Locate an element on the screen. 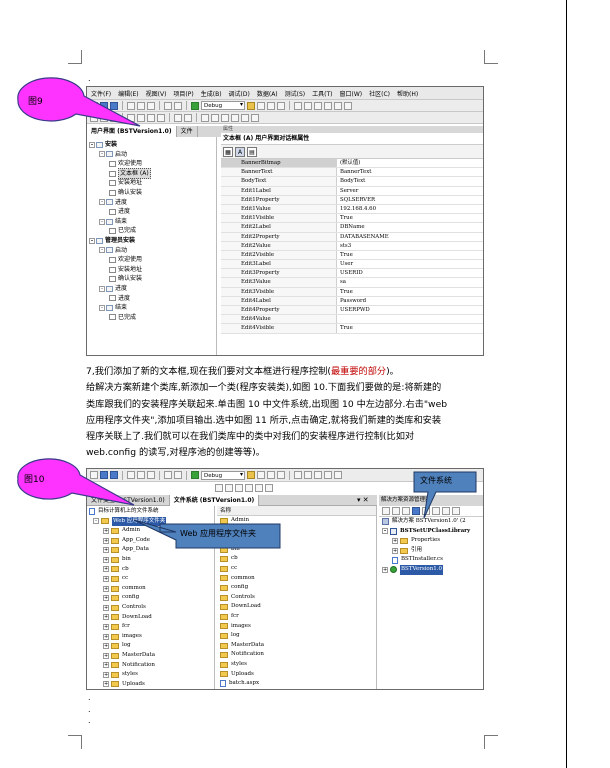  tree-node: + fcr is located at coordinates (151, 627).